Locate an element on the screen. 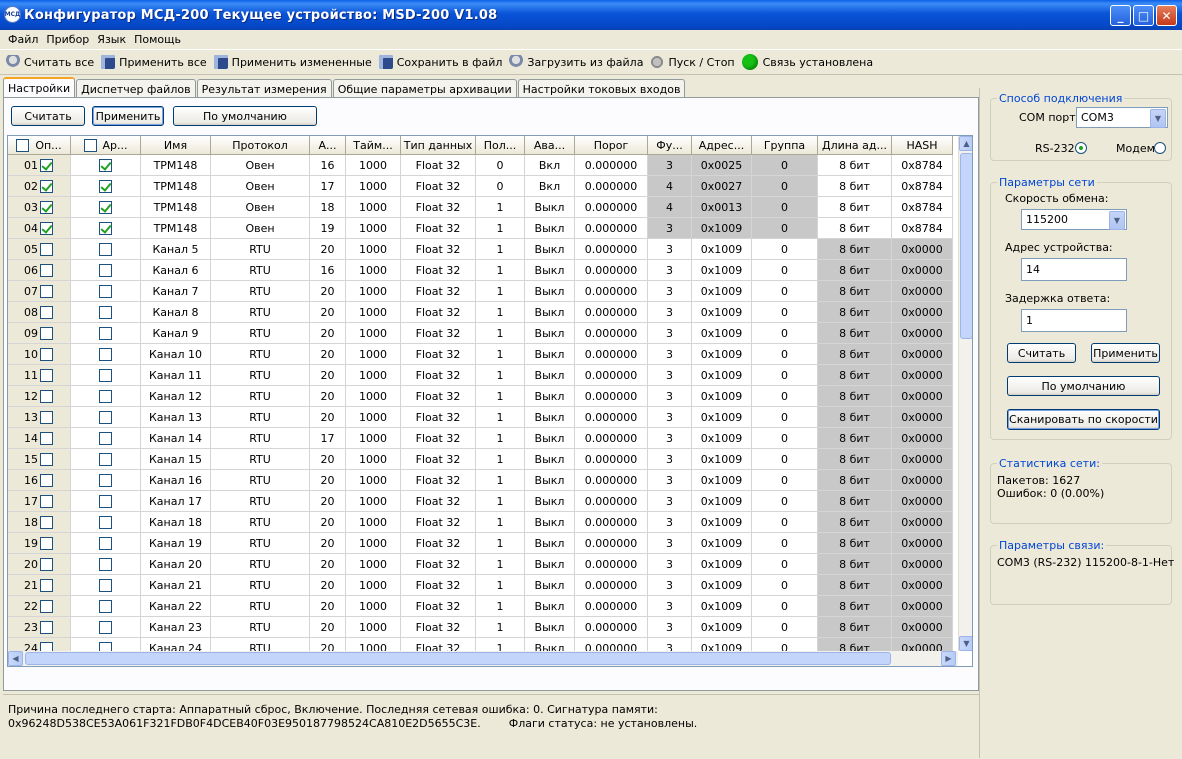 Image resolution: width=1182 pixels, height=759 pixels. cell-name: Канал 15 is located at coordinates (176, 459).